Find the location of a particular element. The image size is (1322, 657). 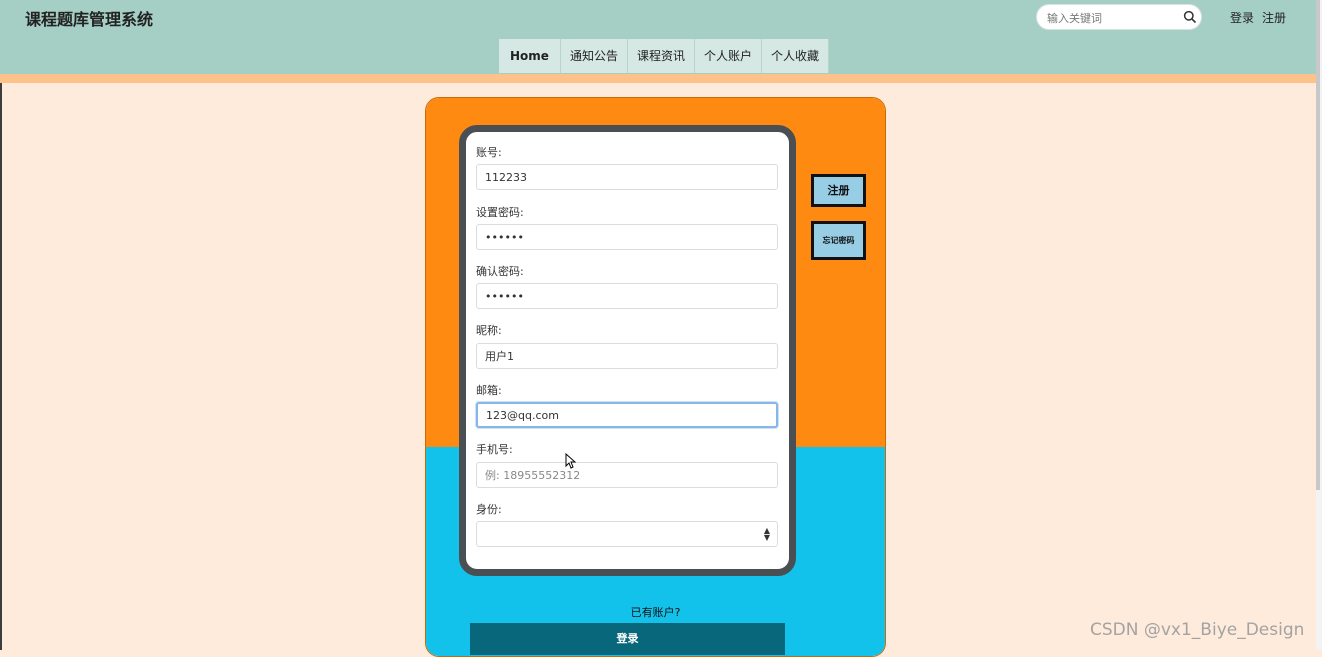

nav-item-notices: 通知公告 is located at coordinates (594, 56).